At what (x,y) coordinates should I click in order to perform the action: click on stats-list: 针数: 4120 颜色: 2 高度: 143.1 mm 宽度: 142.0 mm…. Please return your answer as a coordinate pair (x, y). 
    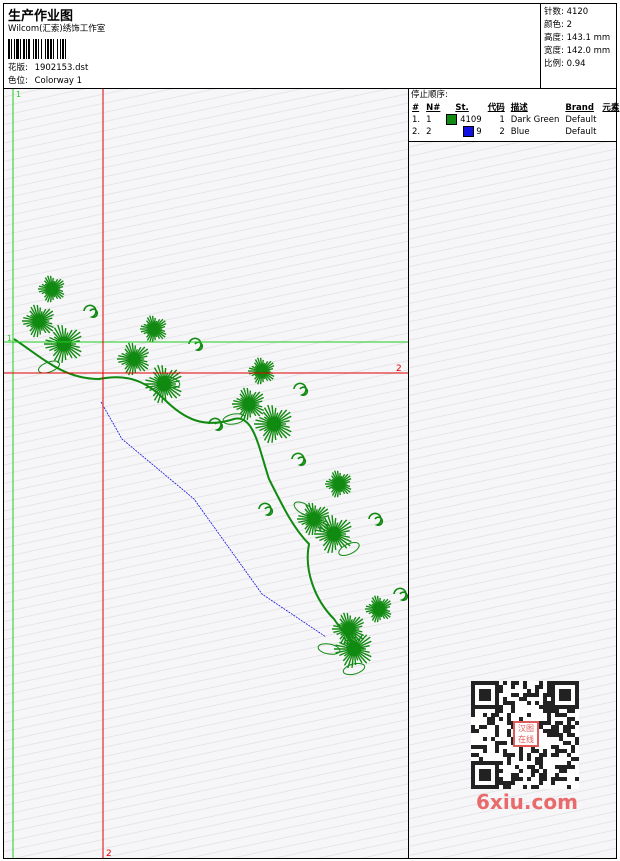
    Looking at the image, I should click on (577, 38).